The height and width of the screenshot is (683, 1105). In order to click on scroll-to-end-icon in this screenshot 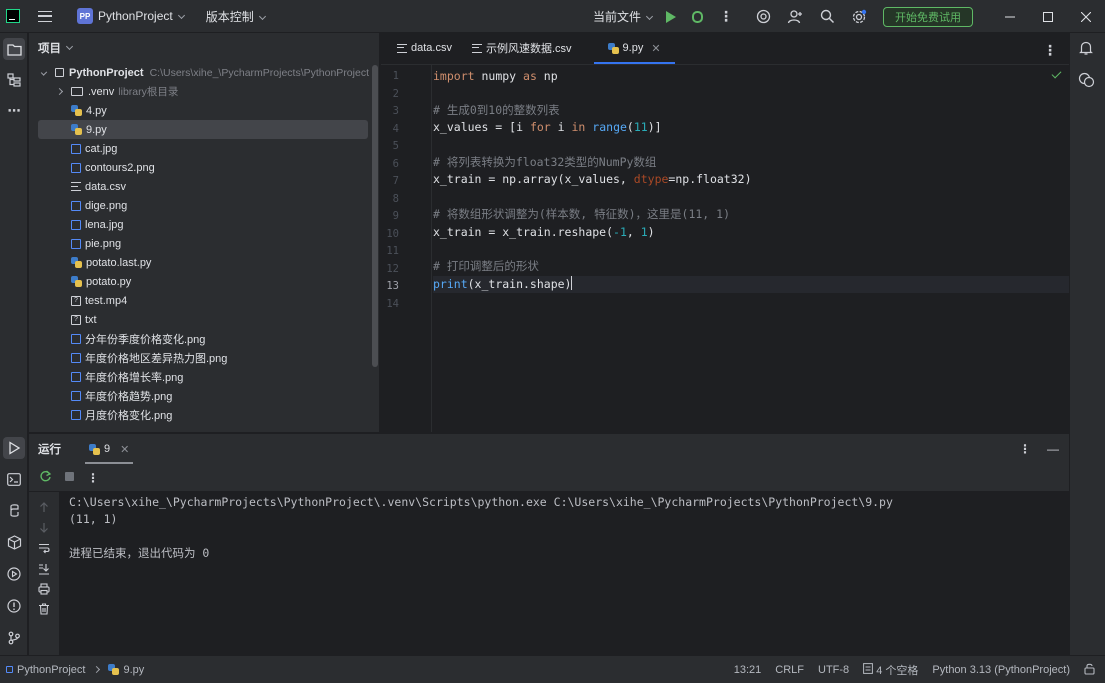, I will do `click(44, 570)`.